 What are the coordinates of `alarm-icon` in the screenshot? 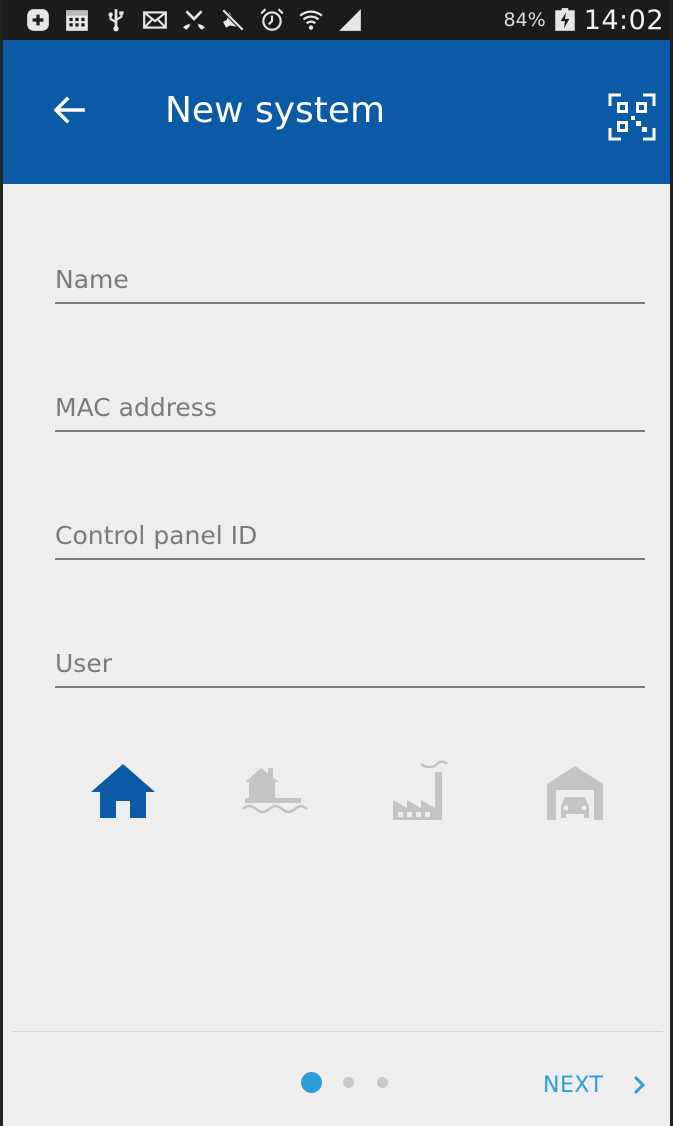 It's located at (272, 20).